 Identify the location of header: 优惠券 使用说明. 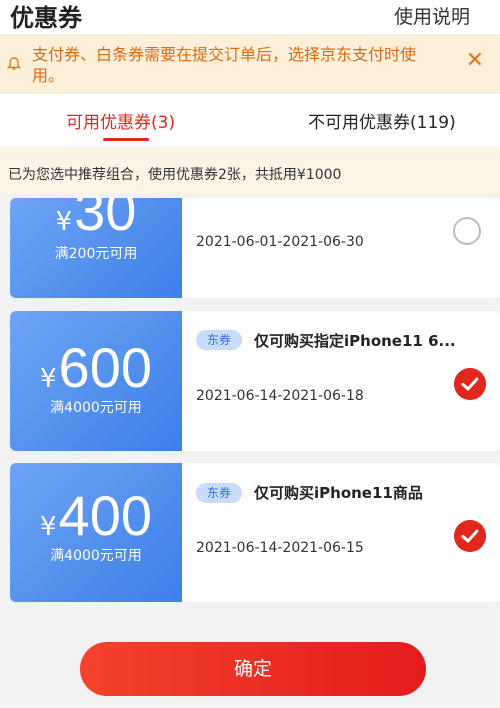
(250, 17).